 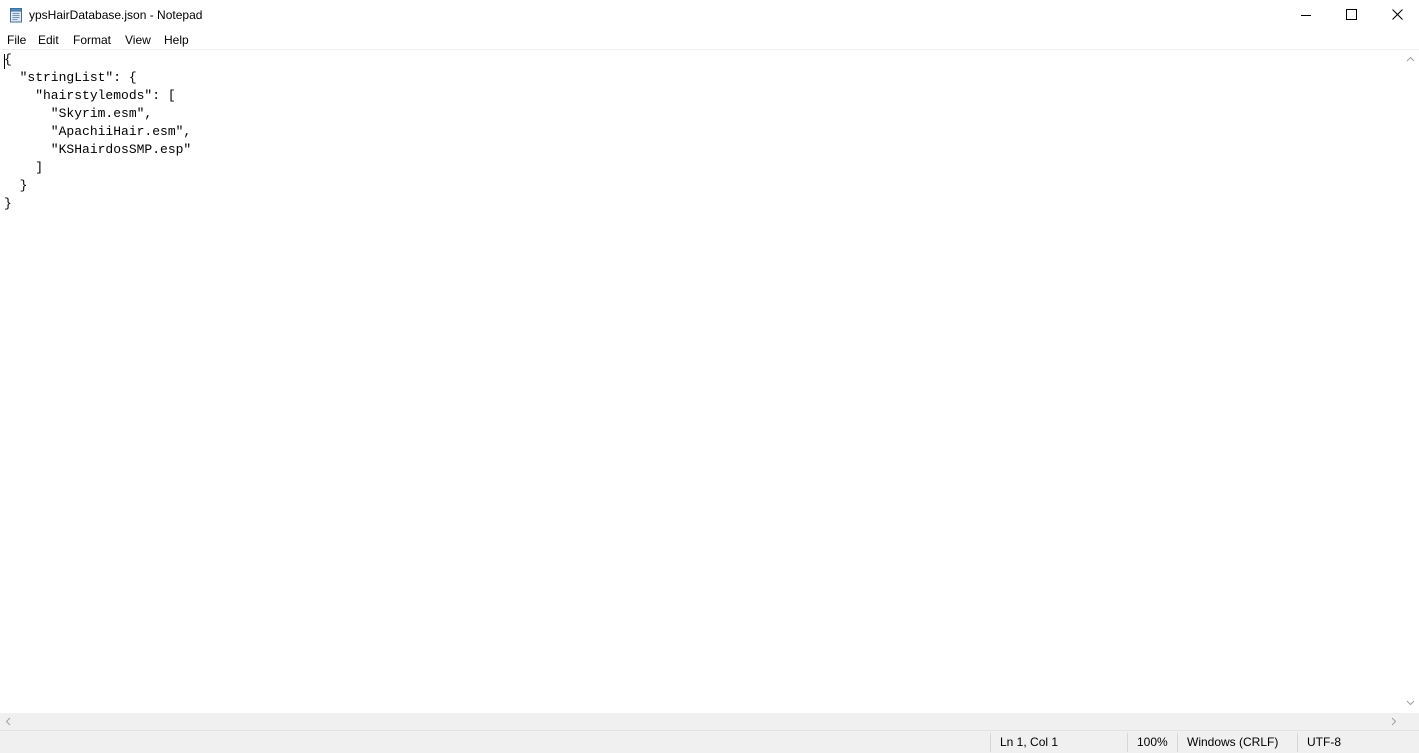 I want to click on minimize-button, so click(x=1306, y=14).